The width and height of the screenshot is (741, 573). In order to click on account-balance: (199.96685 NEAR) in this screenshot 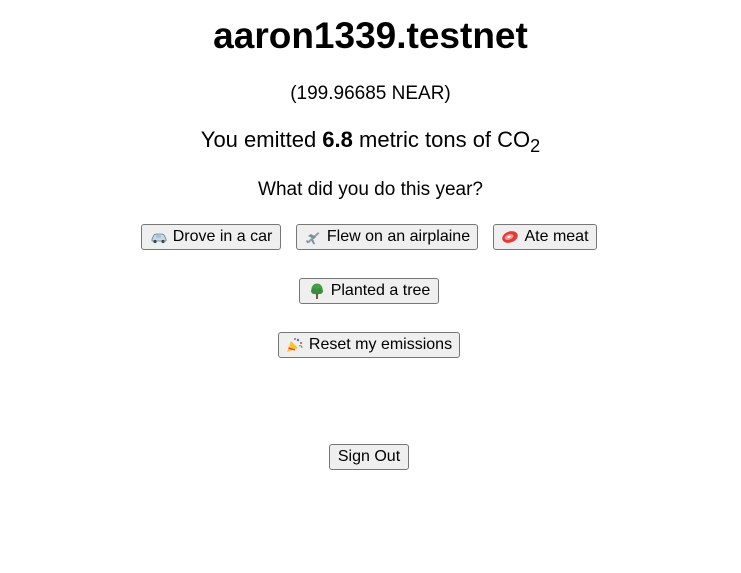, I will do `click(370, 93)`.